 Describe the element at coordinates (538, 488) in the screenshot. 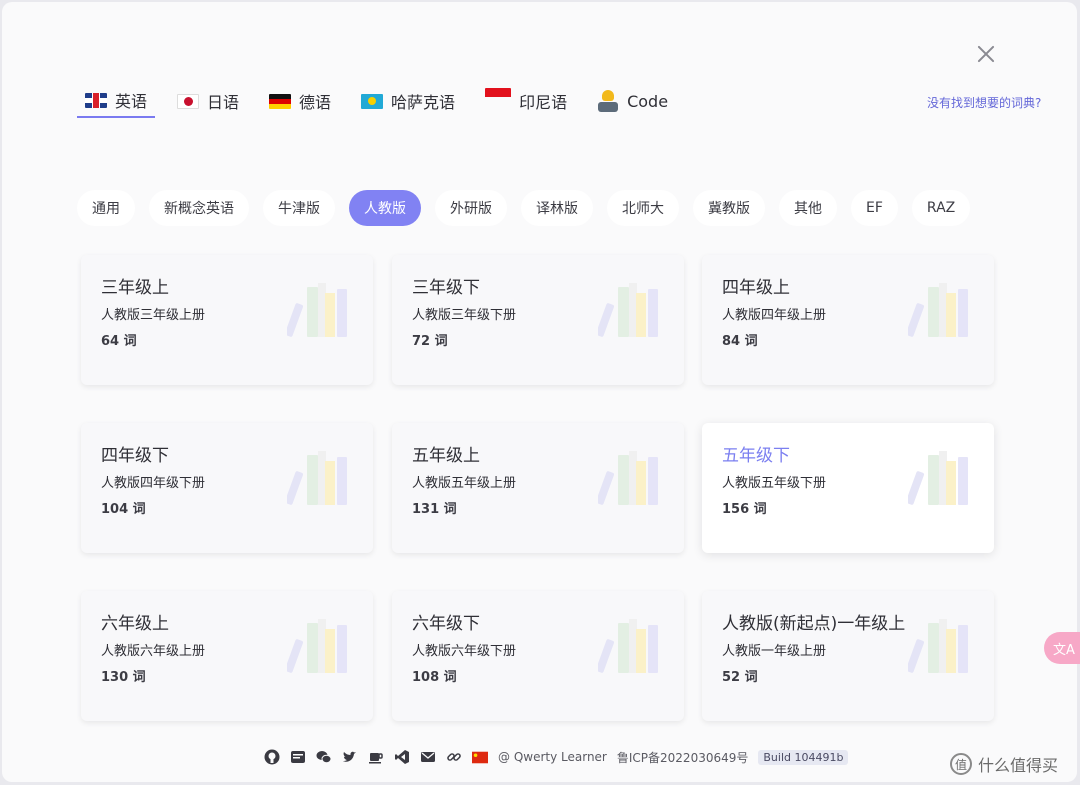

I see `dictionary-card: 五年级上 人教版五年级上册 131 词` at that location.